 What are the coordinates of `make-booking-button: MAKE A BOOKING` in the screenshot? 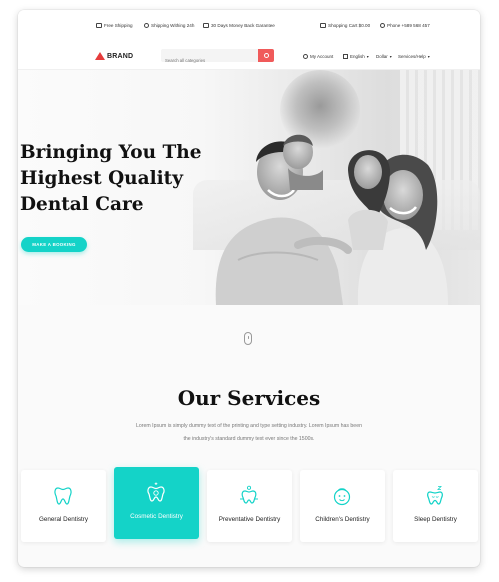 It's located at (54, 244).